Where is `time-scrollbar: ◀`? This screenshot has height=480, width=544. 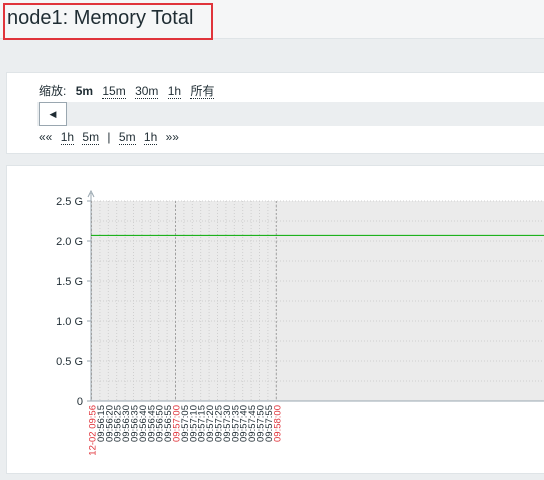 time-scrollbar: ◀ is located at coordinates (290, 114).